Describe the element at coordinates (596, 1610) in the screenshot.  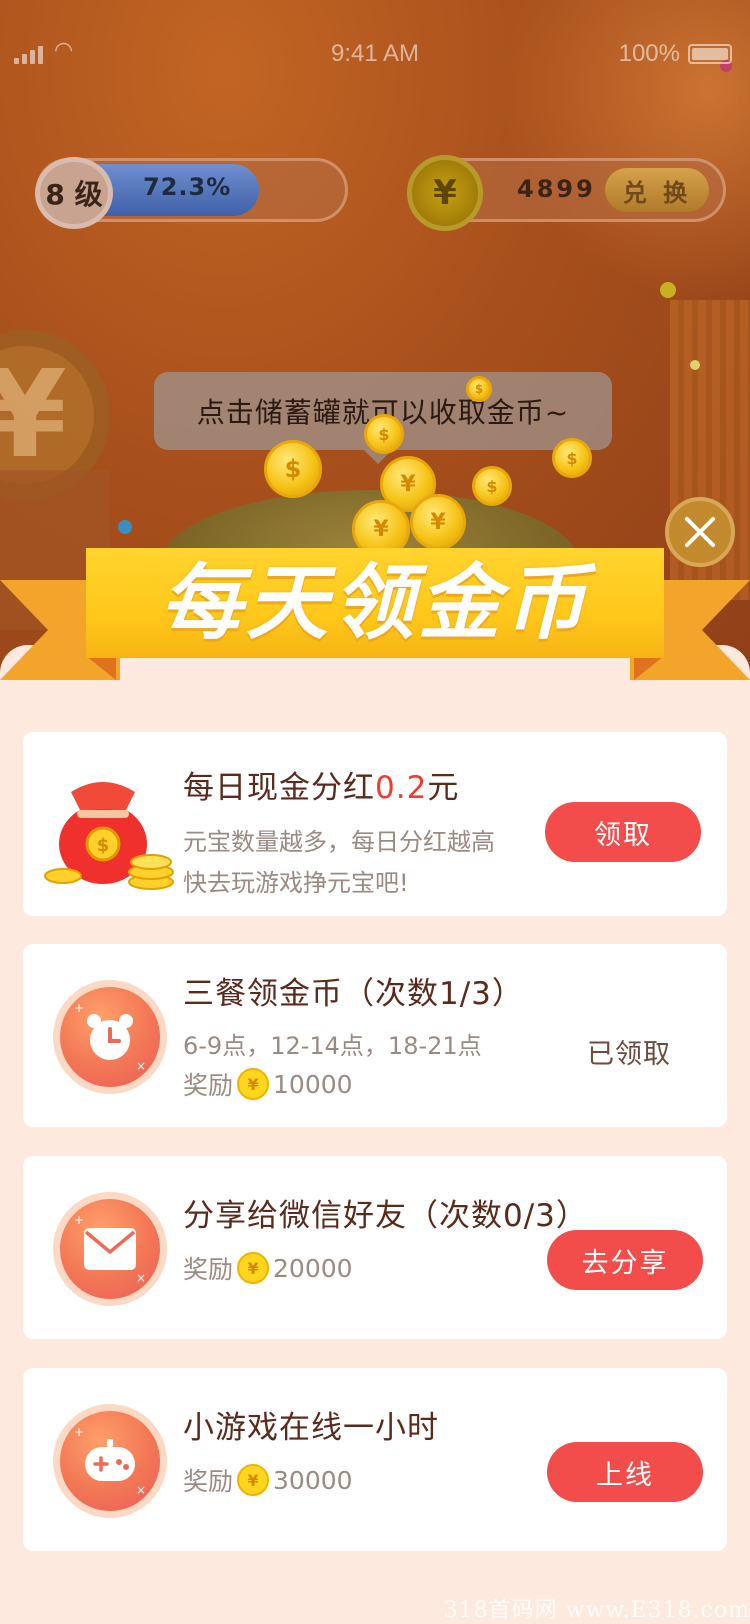
I see `watermark: 318首码网 www.E318.com` at that location.